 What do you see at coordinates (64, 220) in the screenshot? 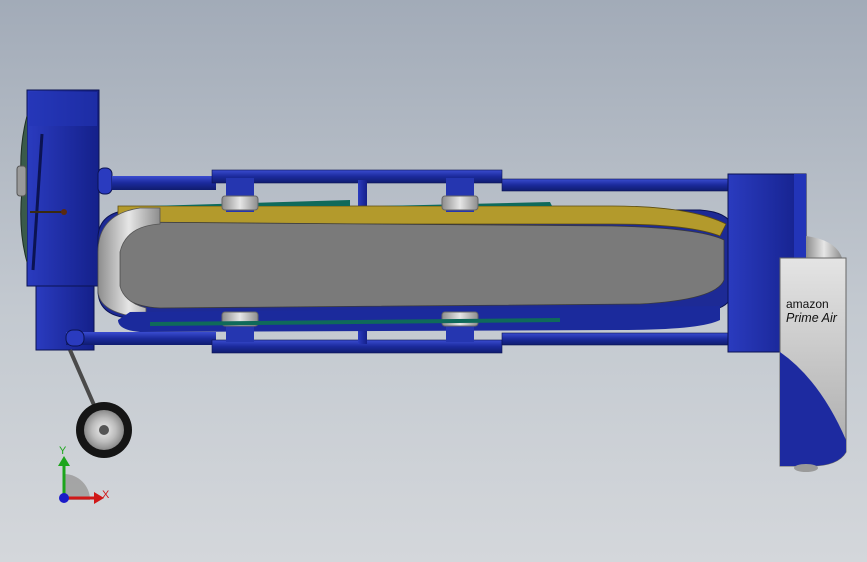
I see `rear-motor-housing` at bounding box center [64, 220].